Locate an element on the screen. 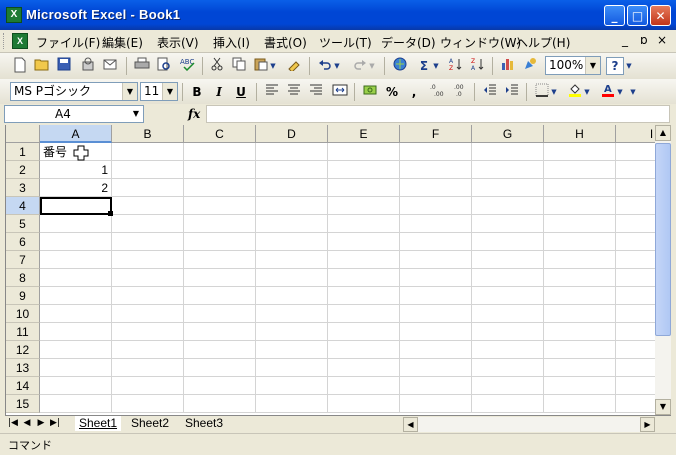  cell-g6 is located at coordinates (508, 242).